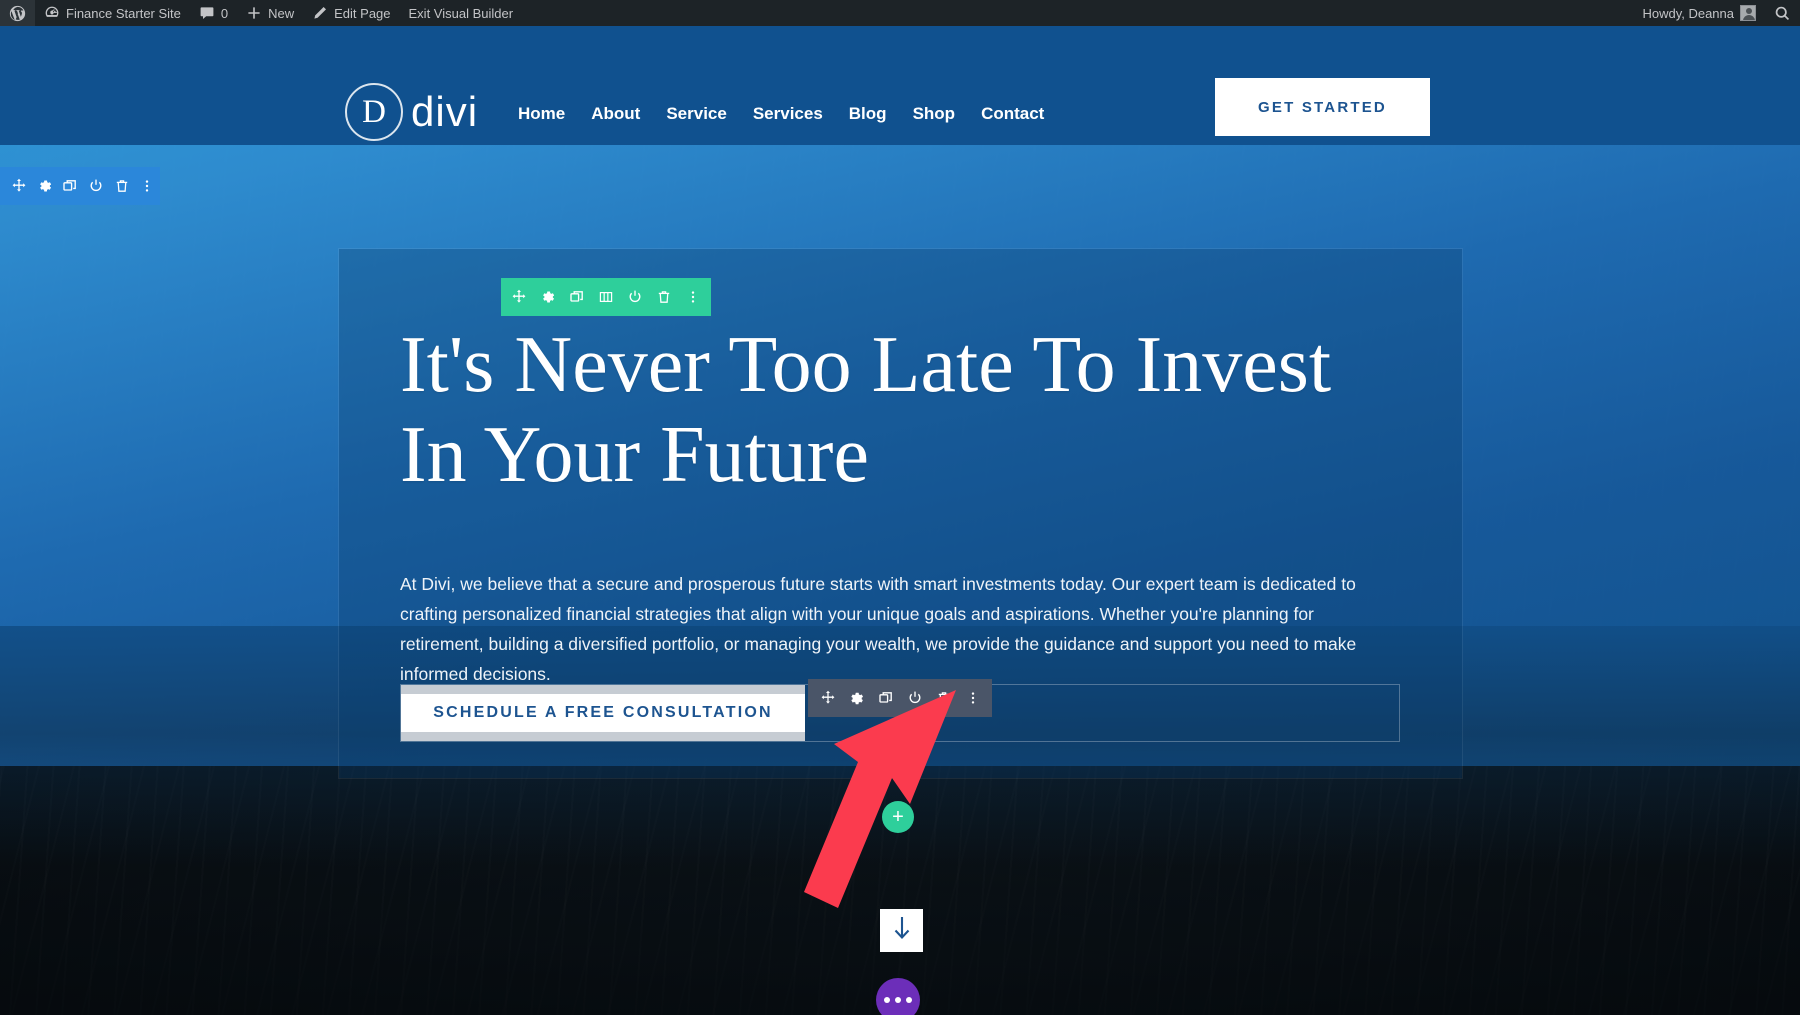  What do you see at coordinates (898, 1000) in the screenshot?
I see `three-dots-icon-dot2` at bounding box center [898, 1000].